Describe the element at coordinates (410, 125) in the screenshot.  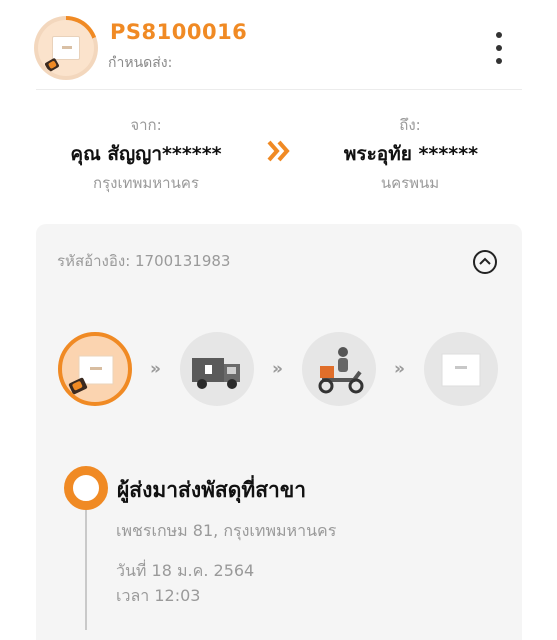
I see `to-label: ถึง:` at that location.